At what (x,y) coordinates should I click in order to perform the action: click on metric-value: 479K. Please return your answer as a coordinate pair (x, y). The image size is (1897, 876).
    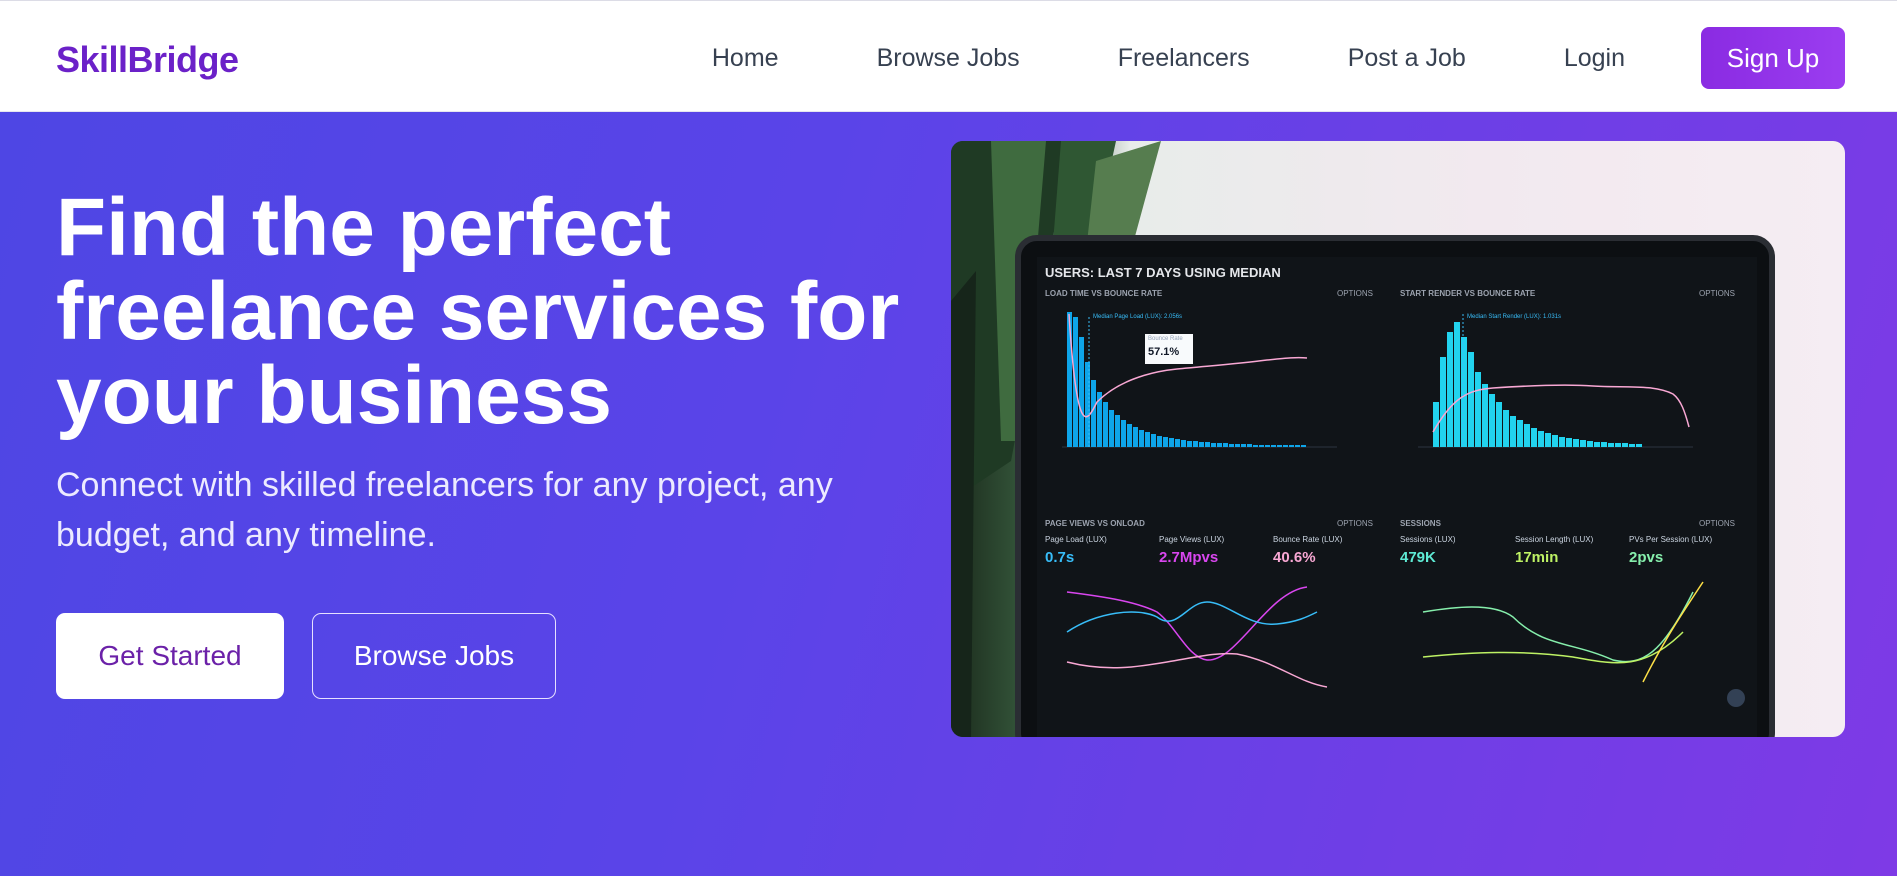
    Looking at the image, I should click on (1418, 557).